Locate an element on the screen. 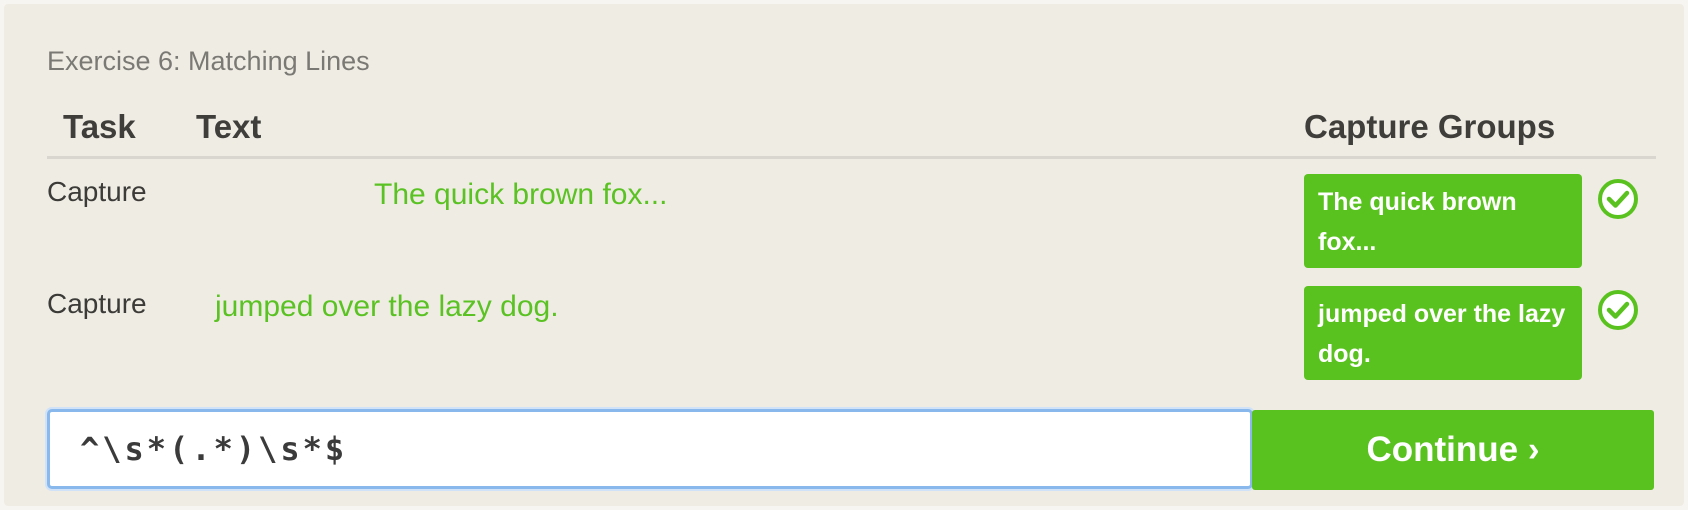 This screenshot has height=510, width=1688. regex-input is located at coordinates (650, 449).